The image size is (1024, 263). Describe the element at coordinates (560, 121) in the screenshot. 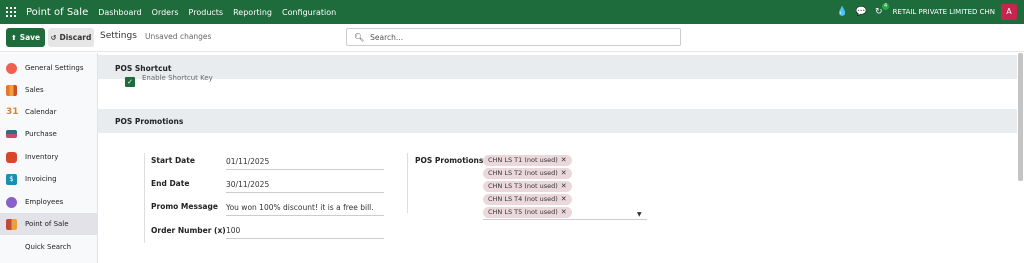

I see `pos-promotions-header: POS Promotions` at that location.